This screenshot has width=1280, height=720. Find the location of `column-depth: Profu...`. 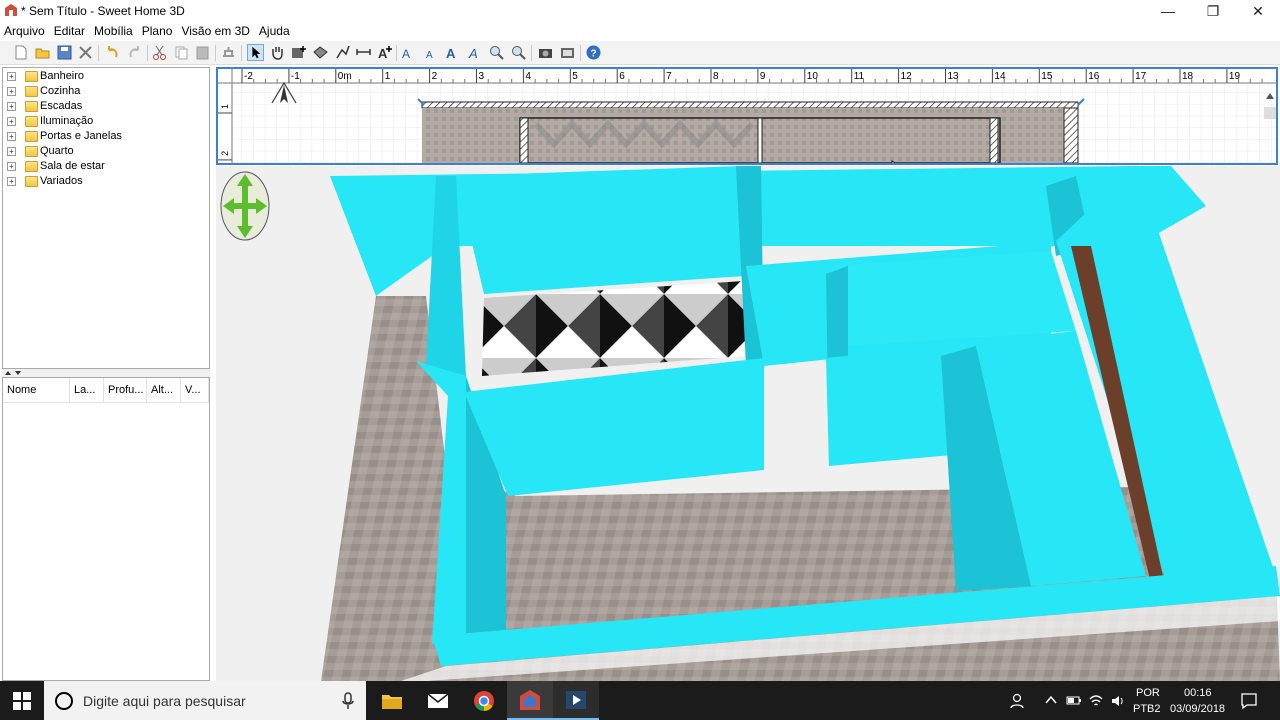

column-depth: Profu... is located at coordinates (125, 390).